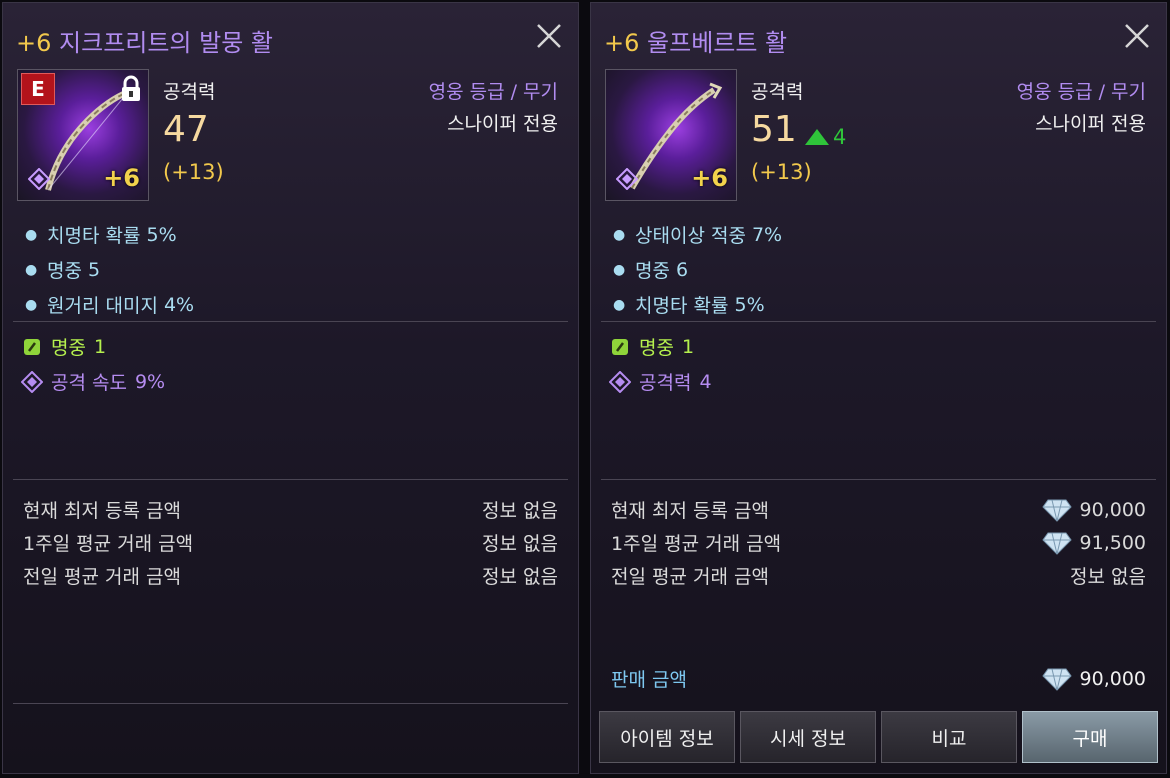  I want to click on item-info-button: 아이템 정보, so click(667, 737).